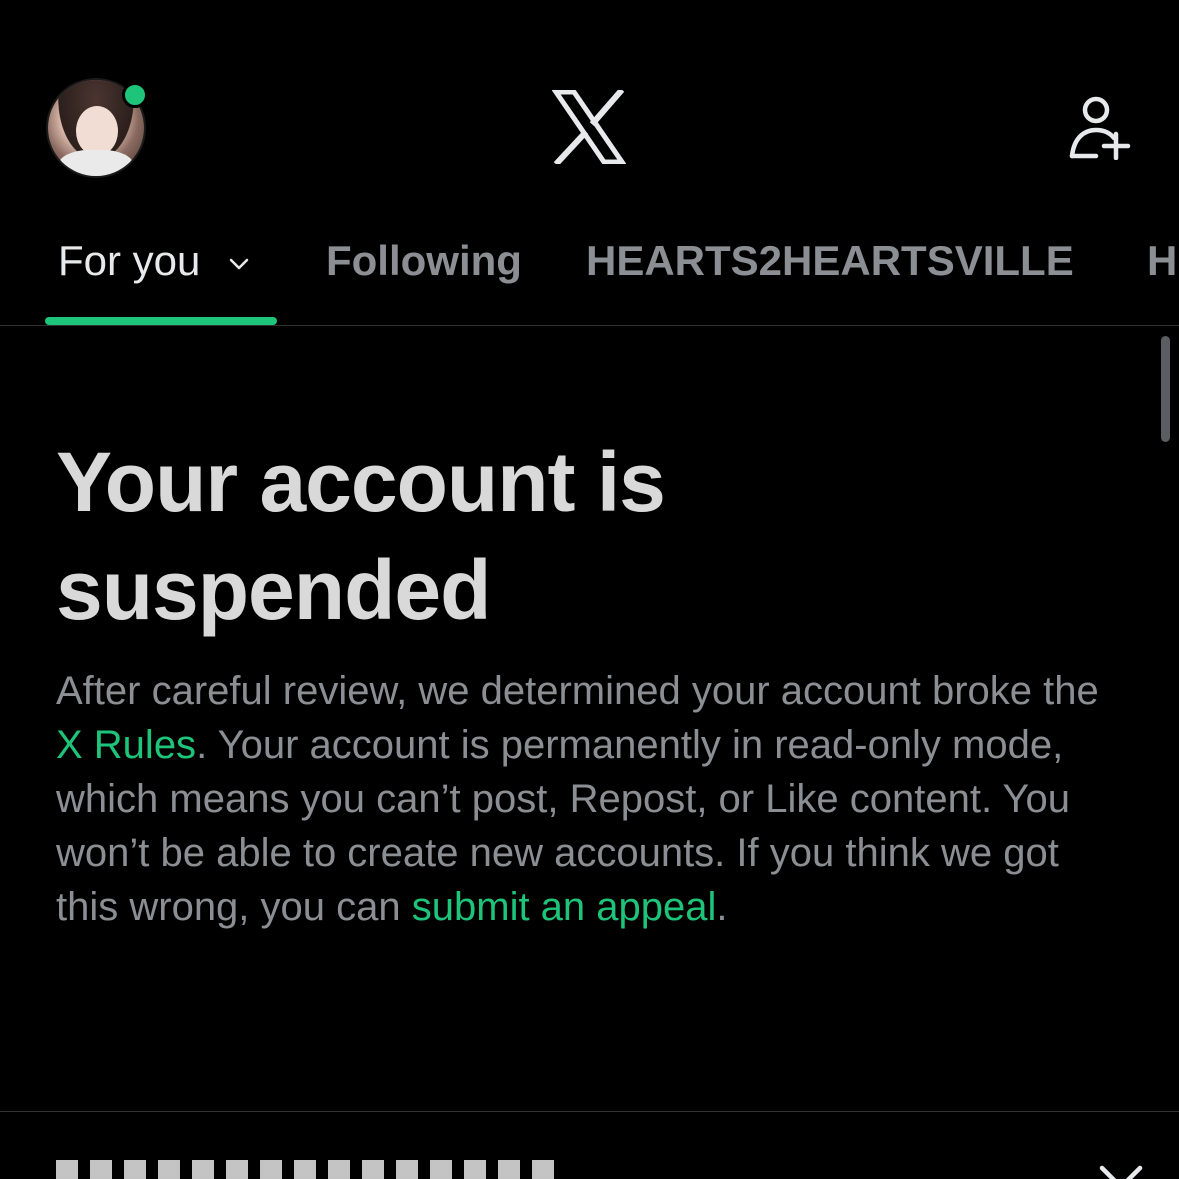  I want to click on tab-for-you: For you, so click(154, 278).